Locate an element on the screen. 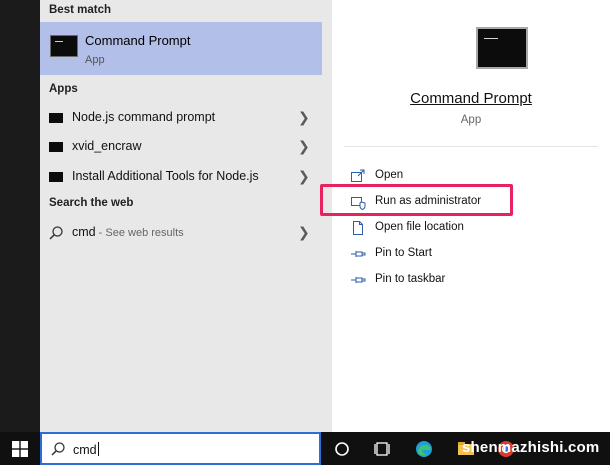 Image resolution: width=610 pixels, height=465 pixels. web-result-label: cmd - See web results is located at coordinates (128, 232).